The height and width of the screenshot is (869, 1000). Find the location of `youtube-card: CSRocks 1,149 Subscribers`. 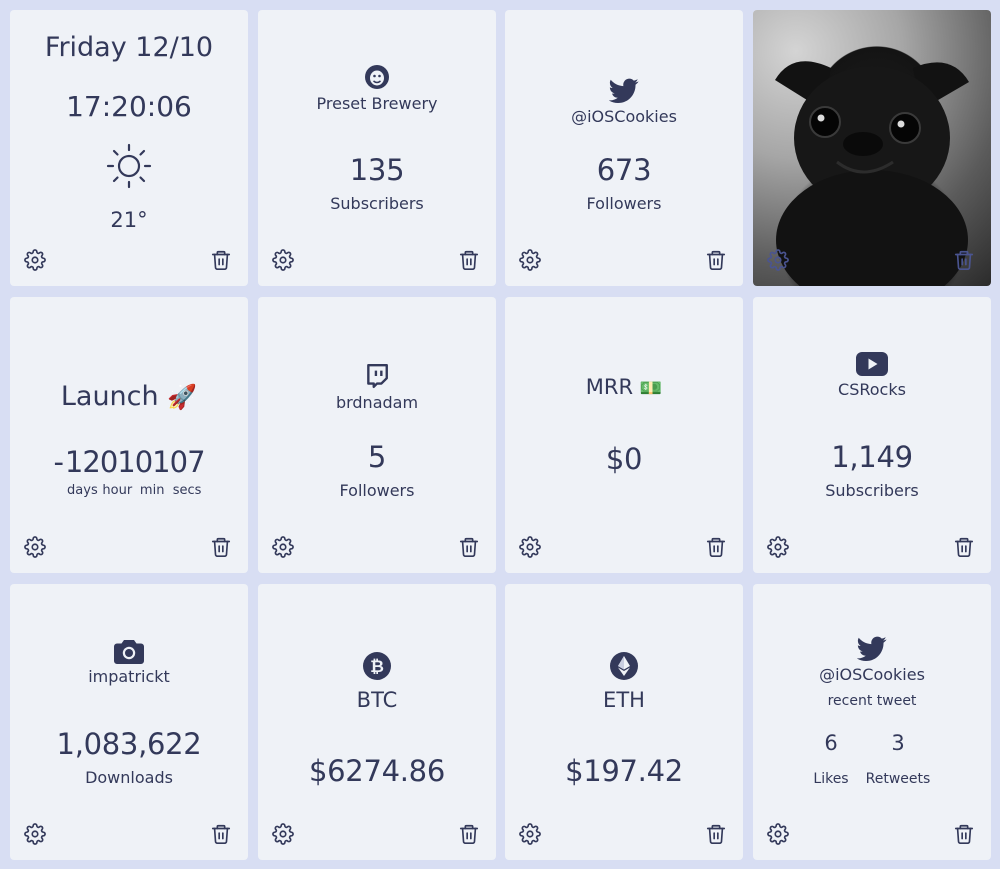

youtube-card: CSRocks 1,149 Subscribers is located at coordinates (872, 435).